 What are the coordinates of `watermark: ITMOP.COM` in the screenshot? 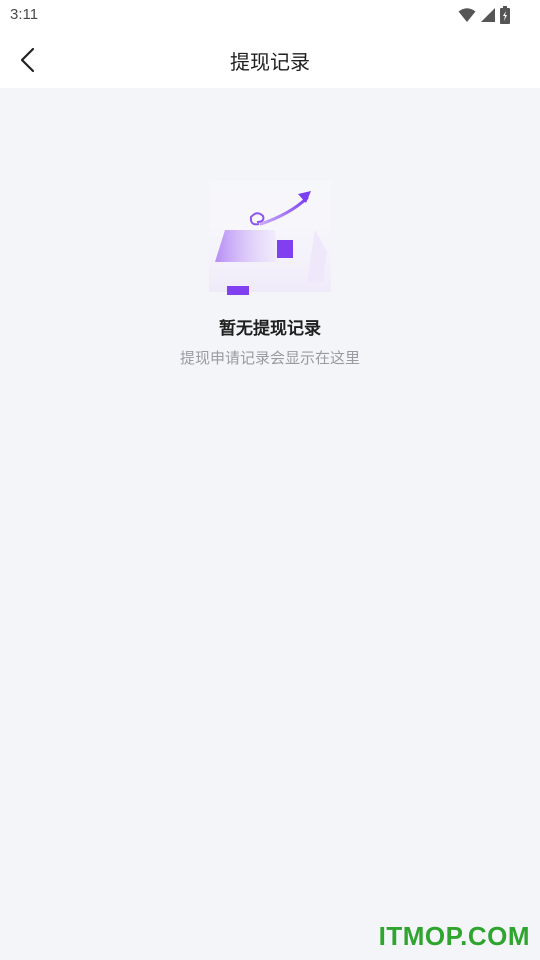 It's located at (454, 936).